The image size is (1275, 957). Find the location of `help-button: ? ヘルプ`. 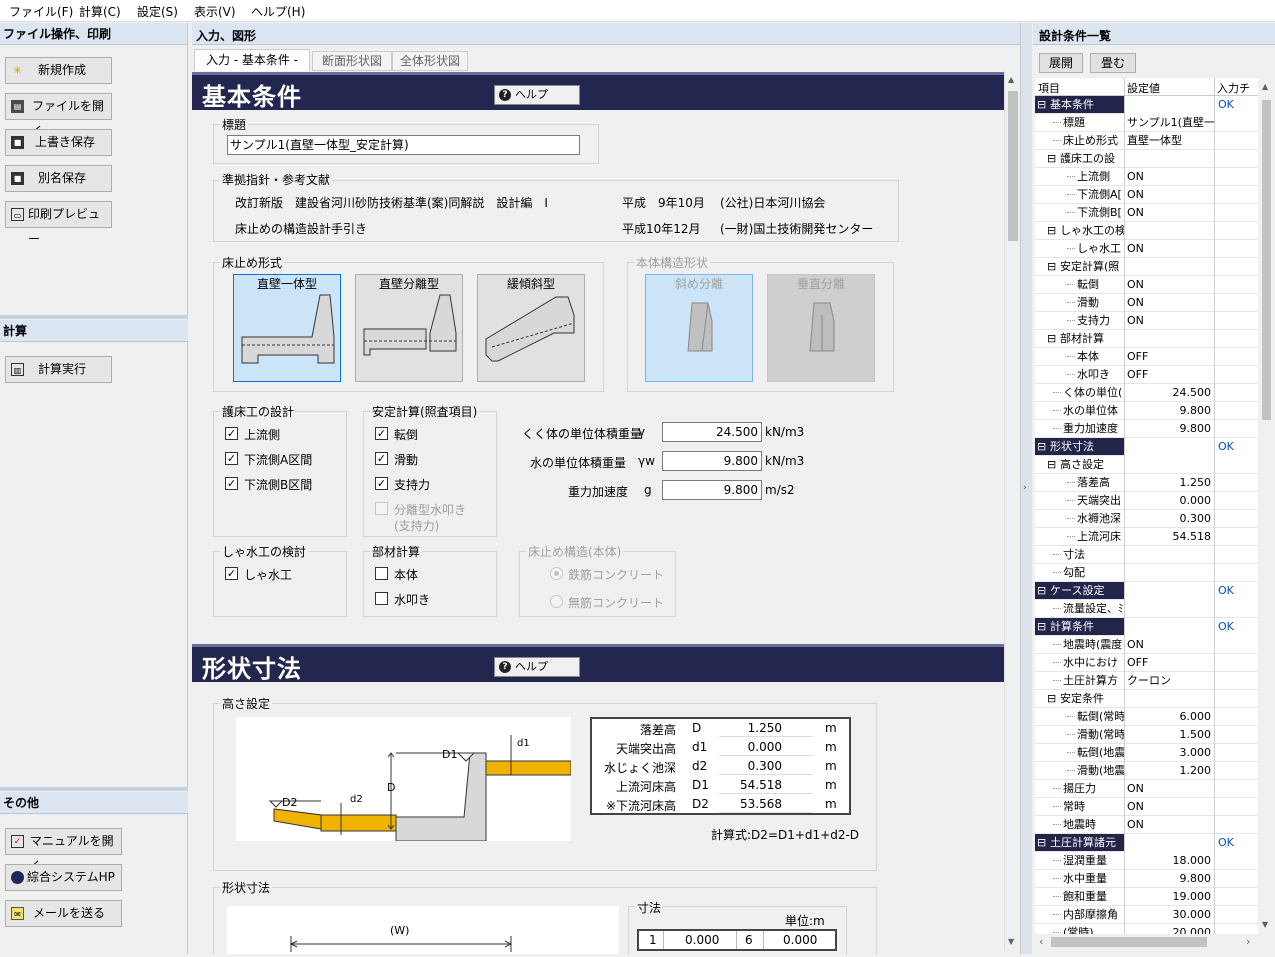

help-button: ? ヘルプ is located at coordinates (537, 667).